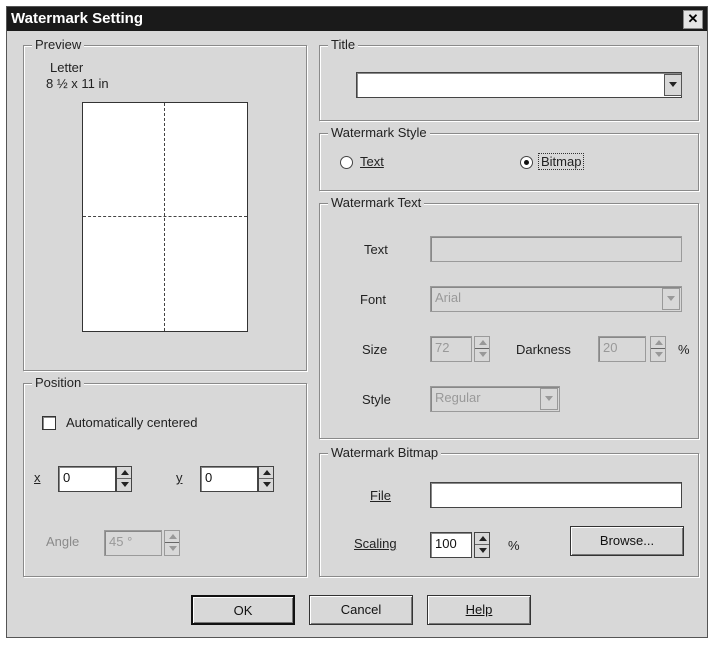  I want to click on watermark-style-label: Watermark Style, so click(379, 132).